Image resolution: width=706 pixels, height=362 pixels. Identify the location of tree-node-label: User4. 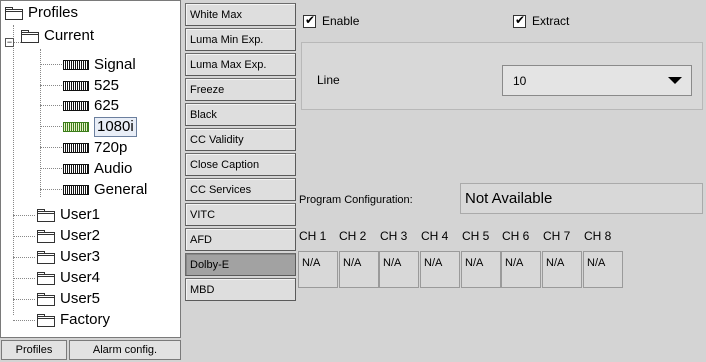
(80, 277).